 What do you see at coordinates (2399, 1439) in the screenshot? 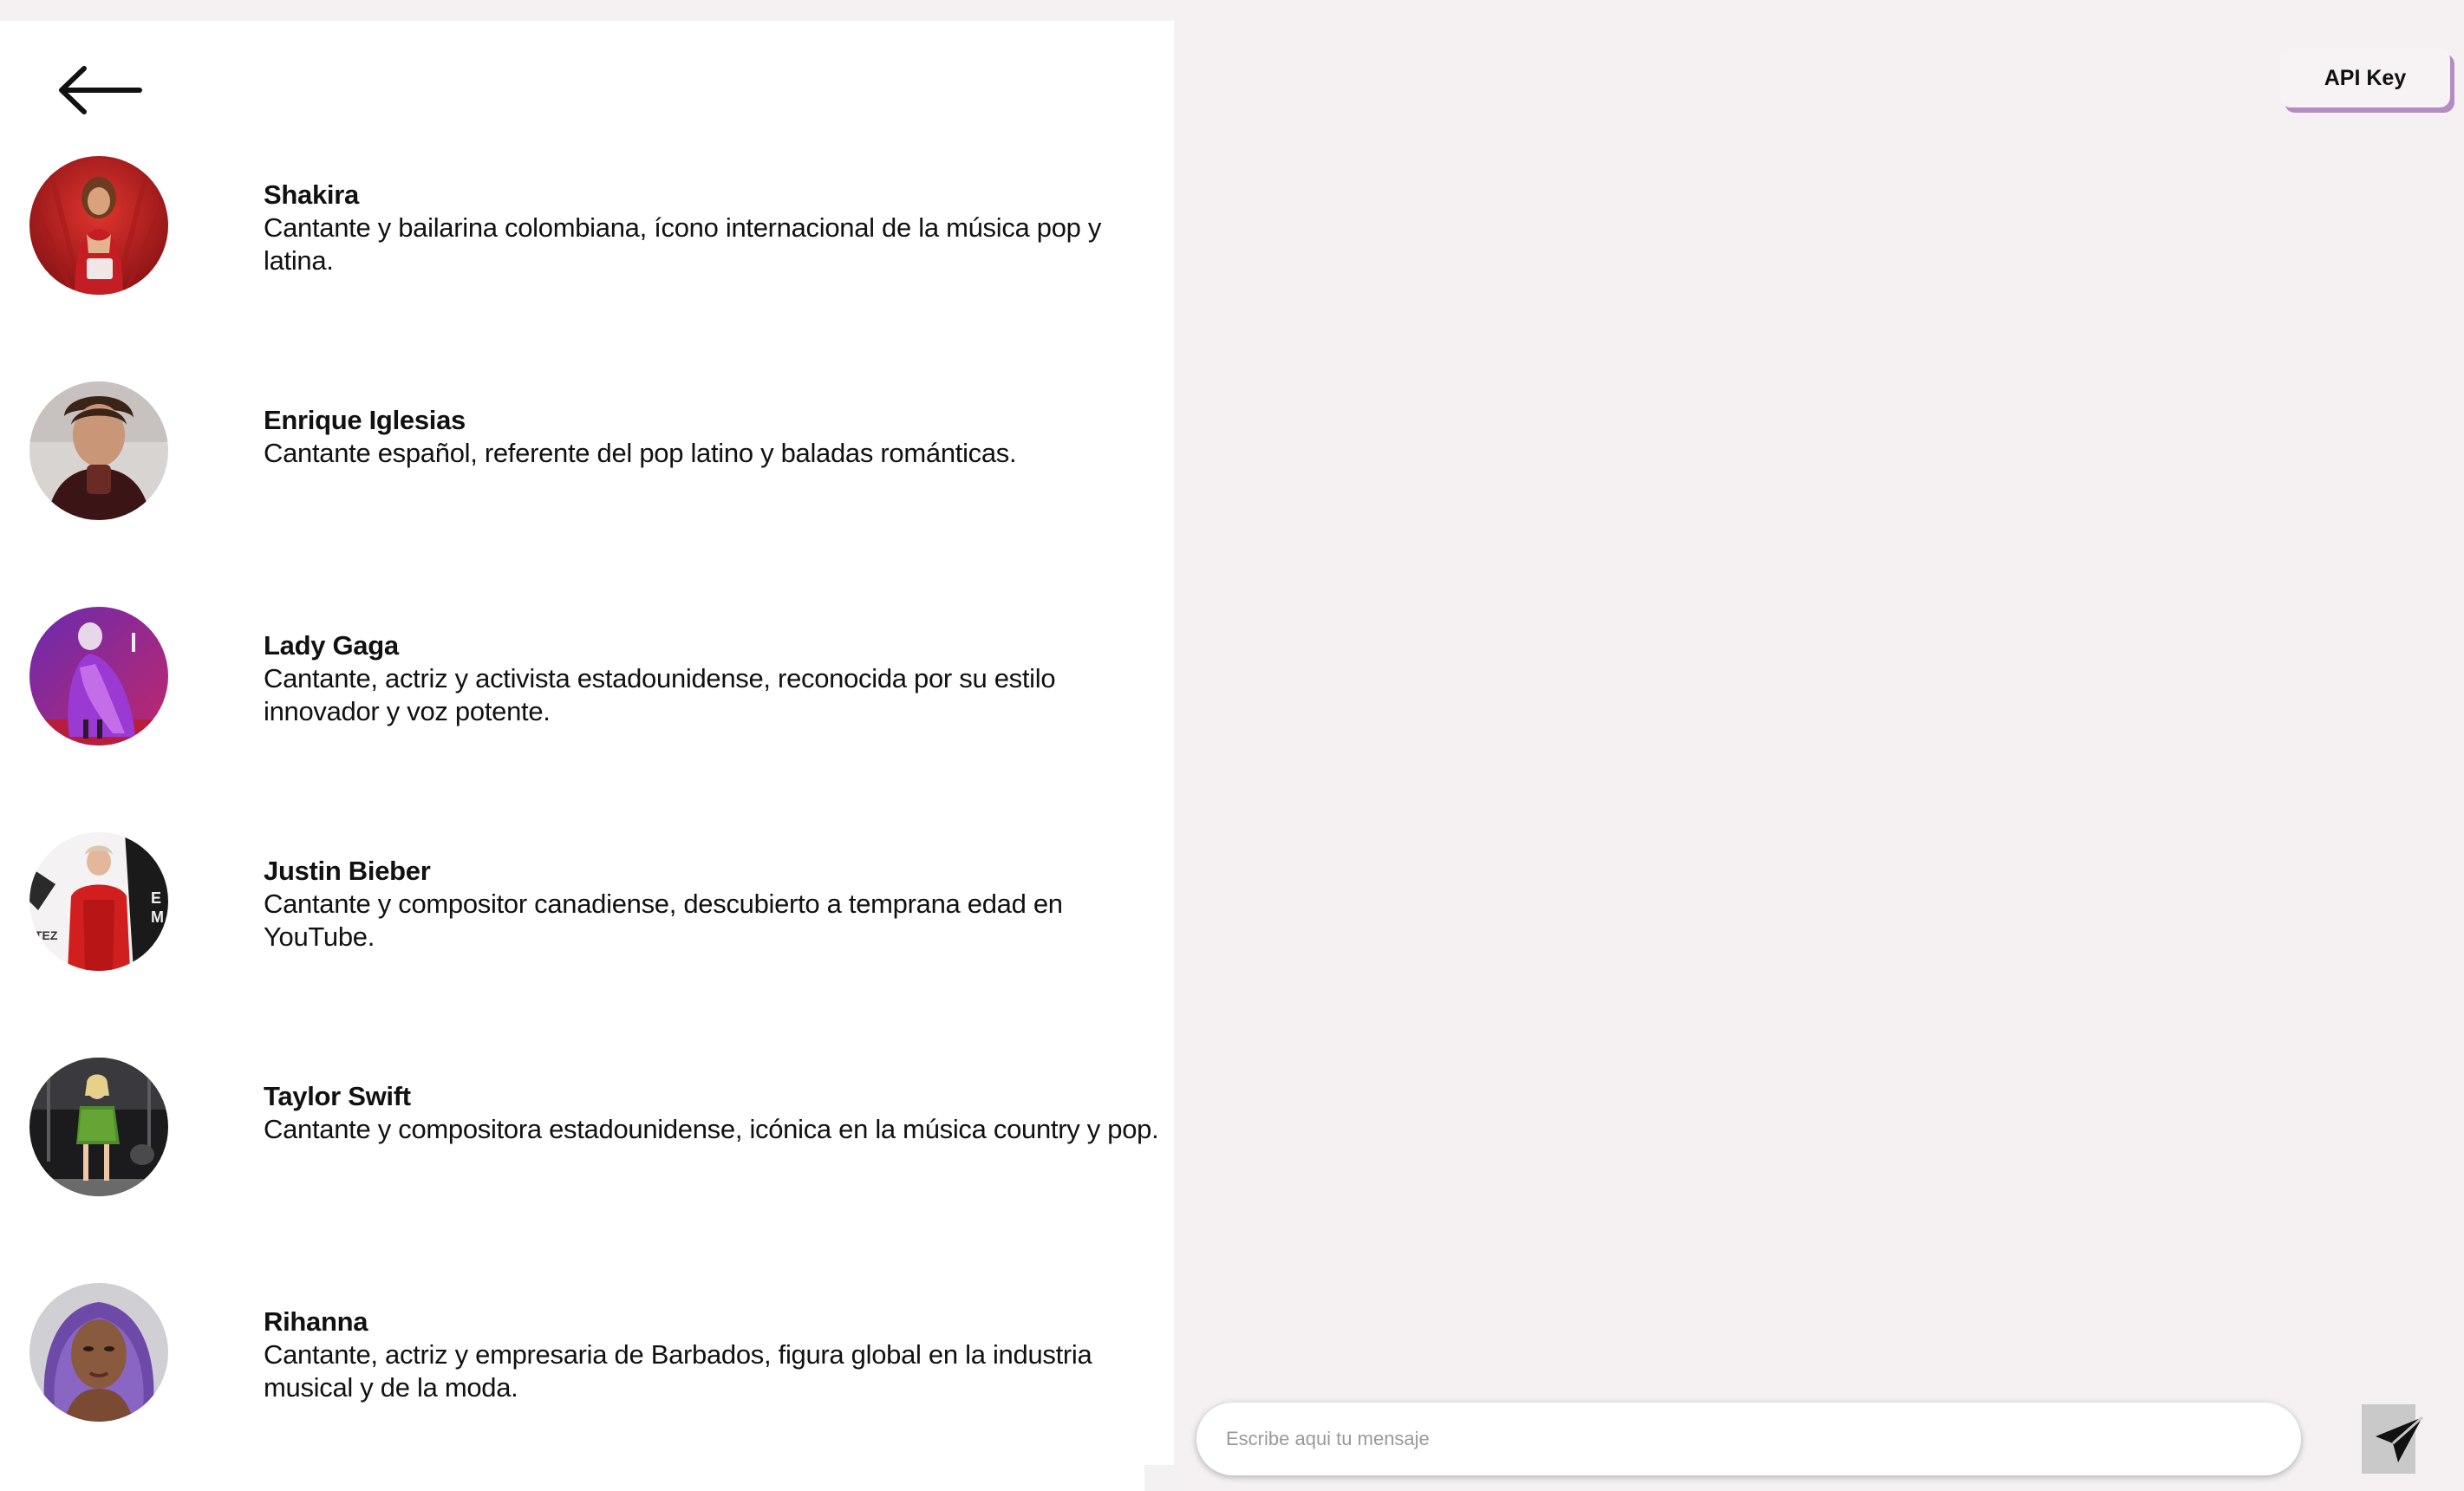
I see `paper-plane-icon` at bounding box center [2399, 1439].